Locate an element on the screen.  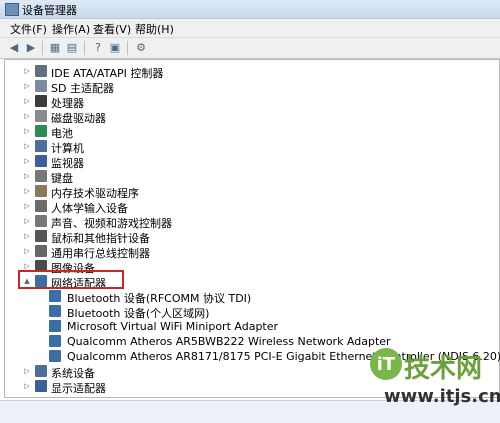
back-arrow-icon: ◀ is located at coordinates (14, 47).